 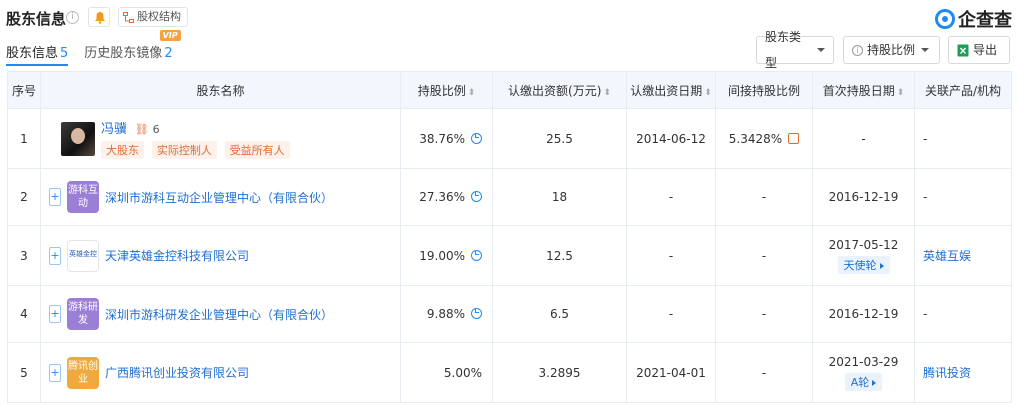 What do you see at coordinates (559, 138) in the screenshot?
I see `amount-cell: 25.5` at bounding box center [559, 138].